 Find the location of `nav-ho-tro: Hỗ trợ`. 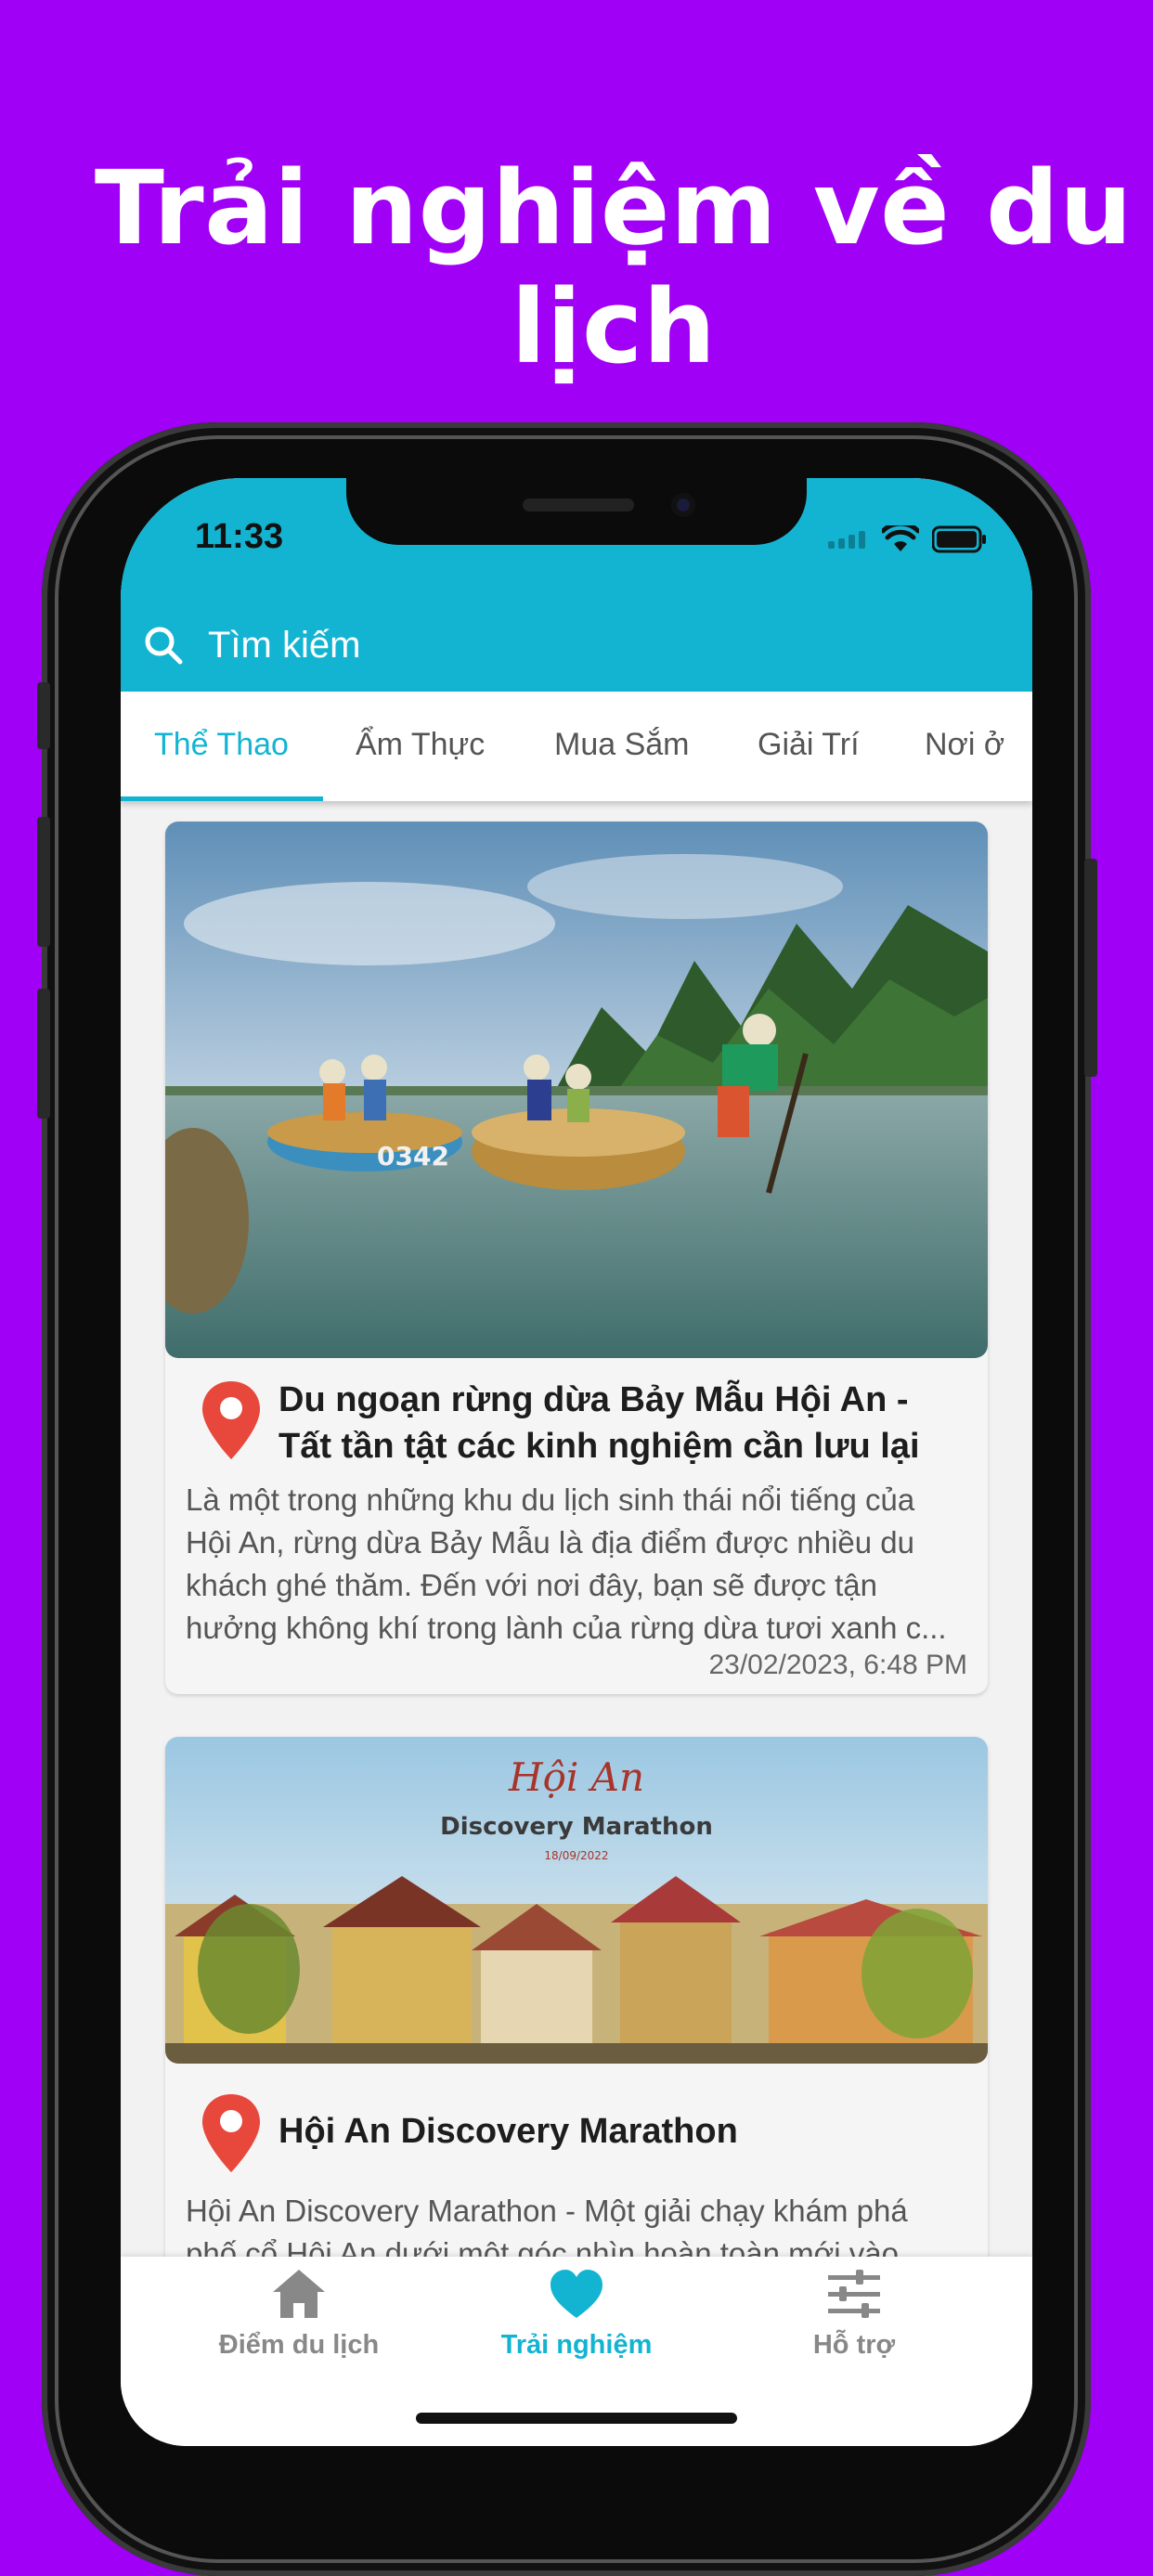

nav-ho-tro: Hỗ trợ is located at coordinates (854, 2313).